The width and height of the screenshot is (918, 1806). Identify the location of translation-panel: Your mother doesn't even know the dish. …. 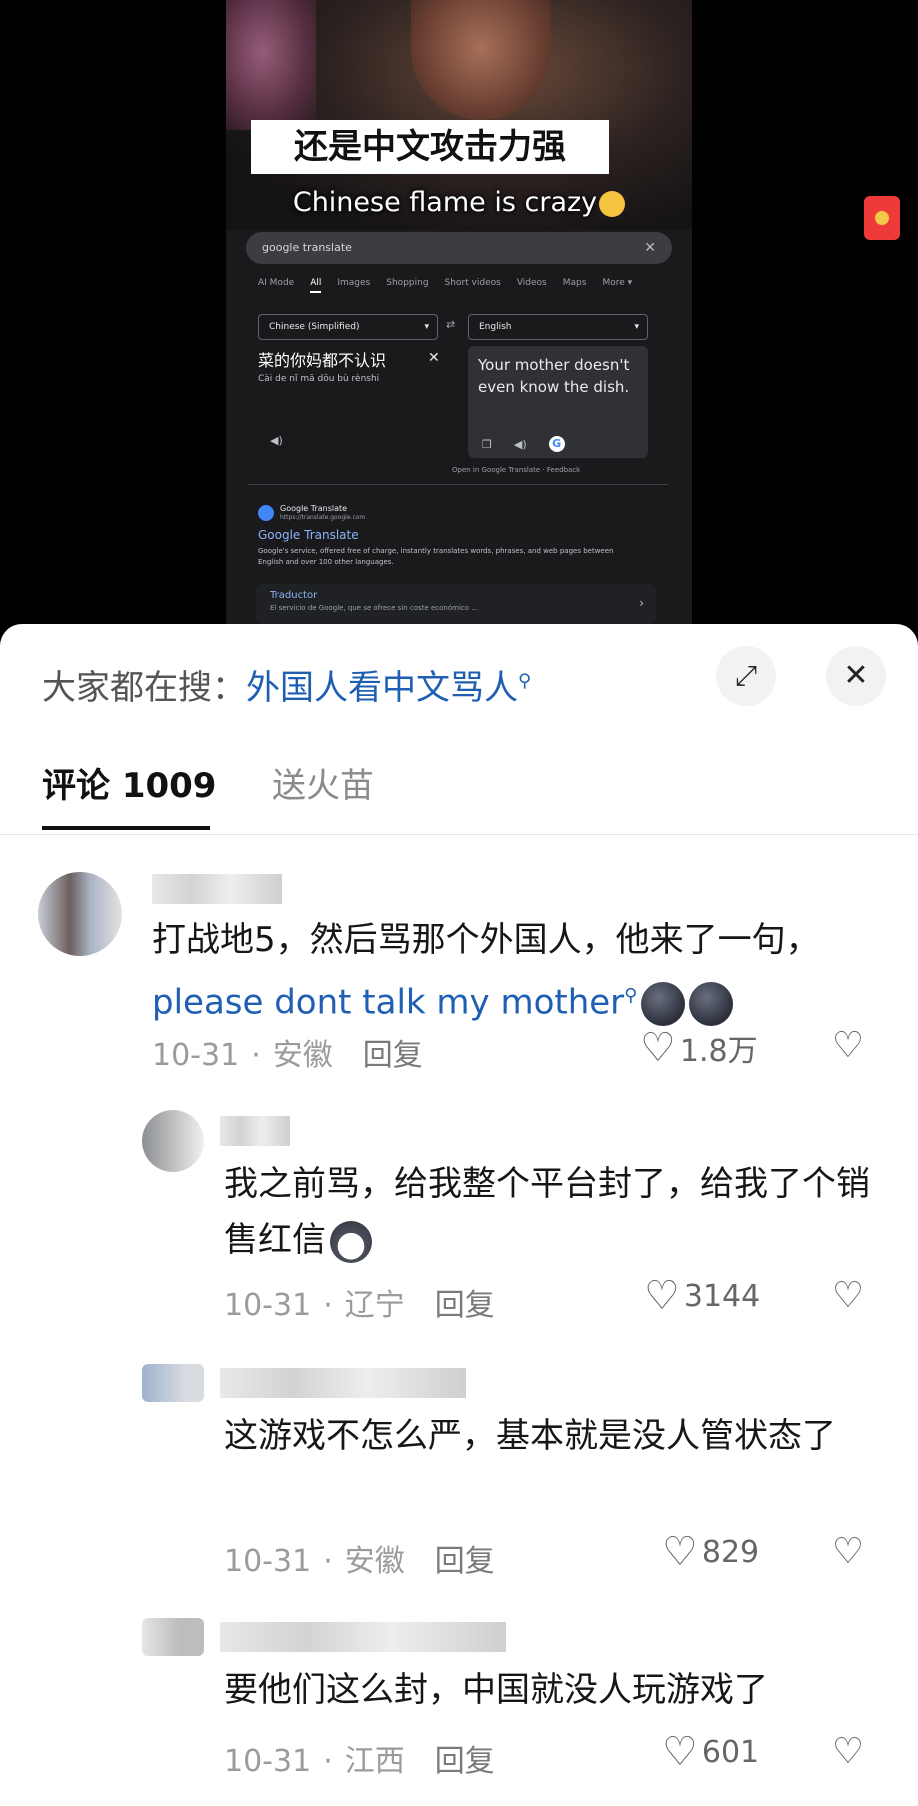
(558, 402).